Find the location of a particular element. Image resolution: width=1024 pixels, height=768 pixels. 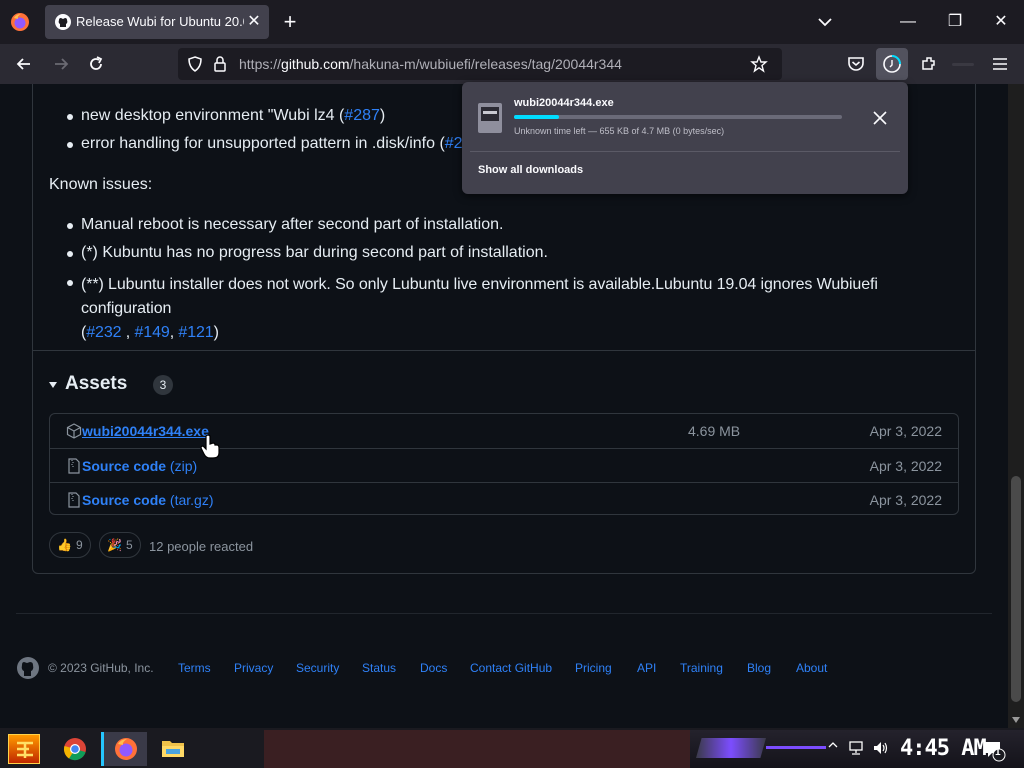

show-hidden-icons-icon is located at coordinates (833, 745).